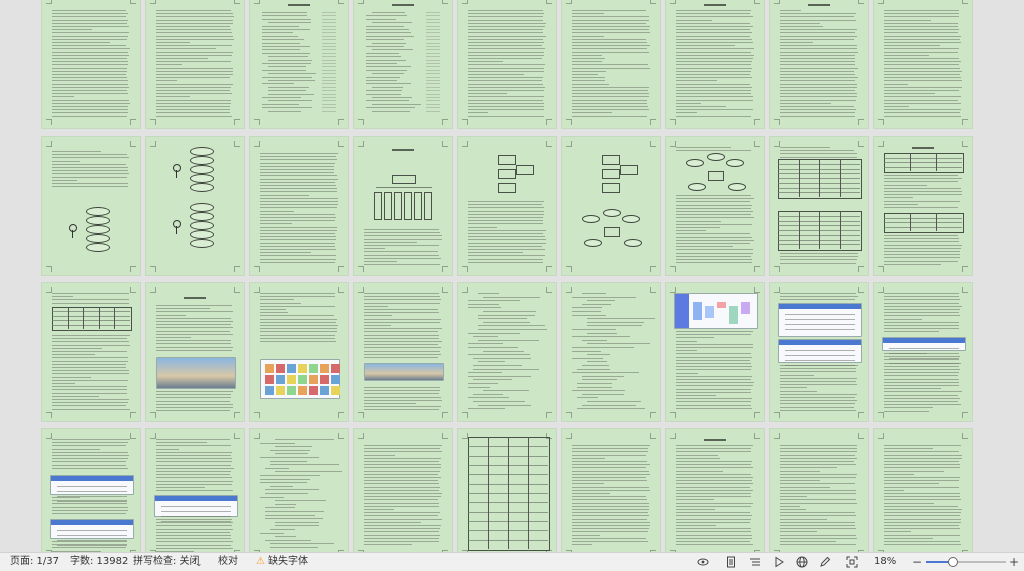 The image size is (1024, 571). Describe the element at coordinates (282, 562) in the screenshot. I see `missing-font-button: ⚠ 缺失字体` at that location.